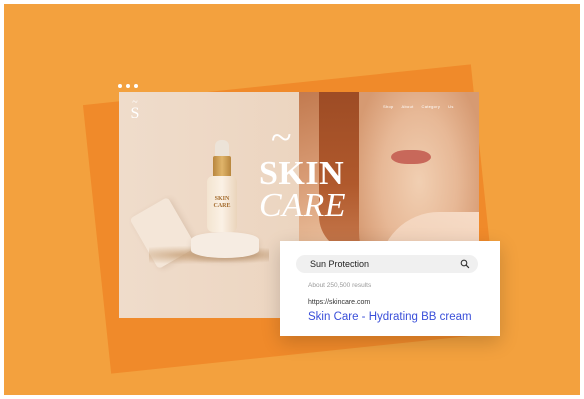  Describe the element at coordinates (340, 285) in the screenshot. I see `result-count: About 250,500 results` at that location.